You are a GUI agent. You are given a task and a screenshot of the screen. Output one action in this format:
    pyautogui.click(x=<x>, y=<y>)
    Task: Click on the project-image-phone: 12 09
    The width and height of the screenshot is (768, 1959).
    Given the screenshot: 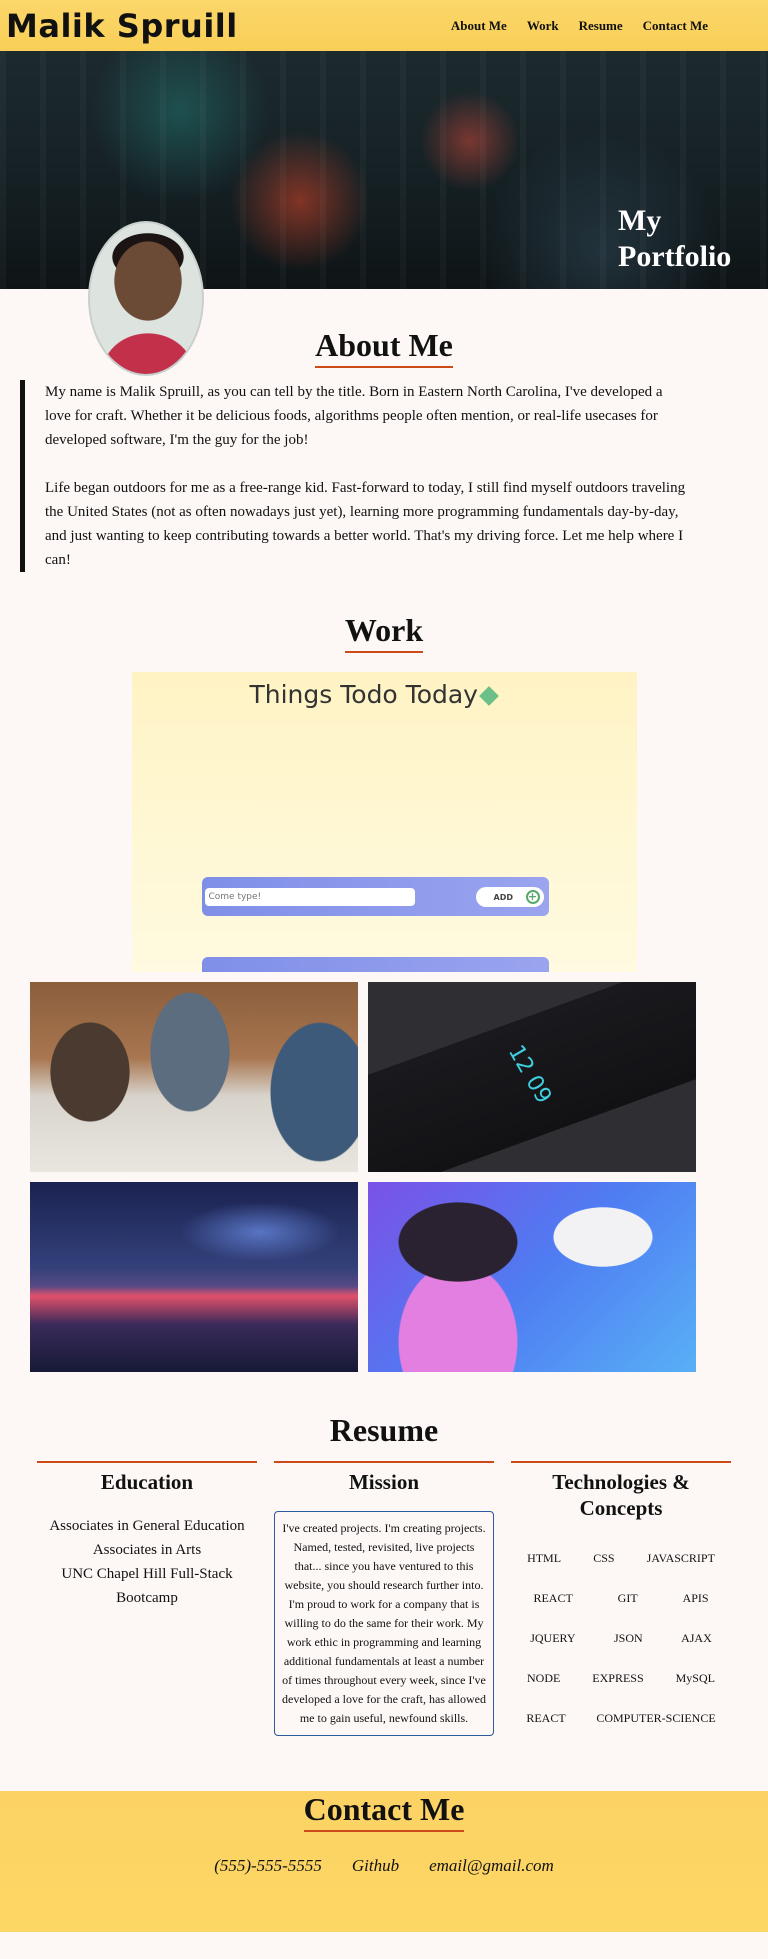 What is the action you would take?
    pyautogui.click(x=532, y=1077)
    